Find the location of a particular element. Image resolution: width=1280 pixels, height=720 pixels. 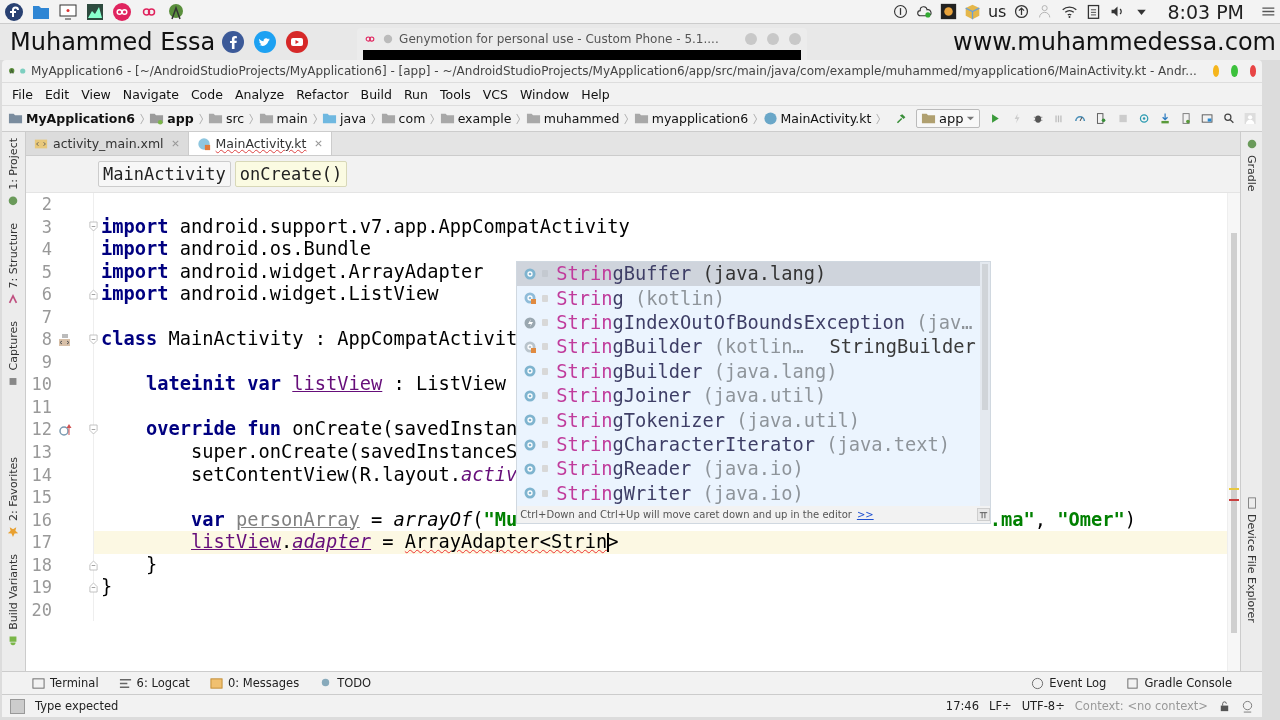

completion-item: StringBuffer (java.lang) is located at coordinates (748, 273).